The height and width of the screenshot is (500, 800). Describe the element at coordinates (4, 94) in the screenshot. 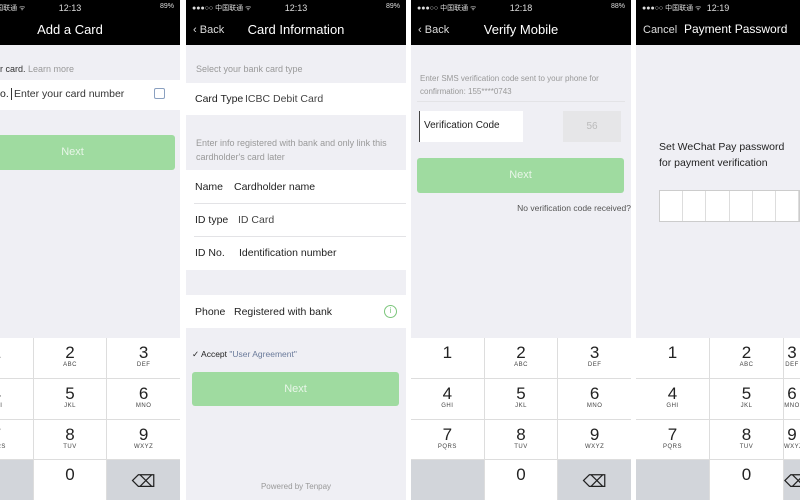

I see `card-number-label: o.` at that location.